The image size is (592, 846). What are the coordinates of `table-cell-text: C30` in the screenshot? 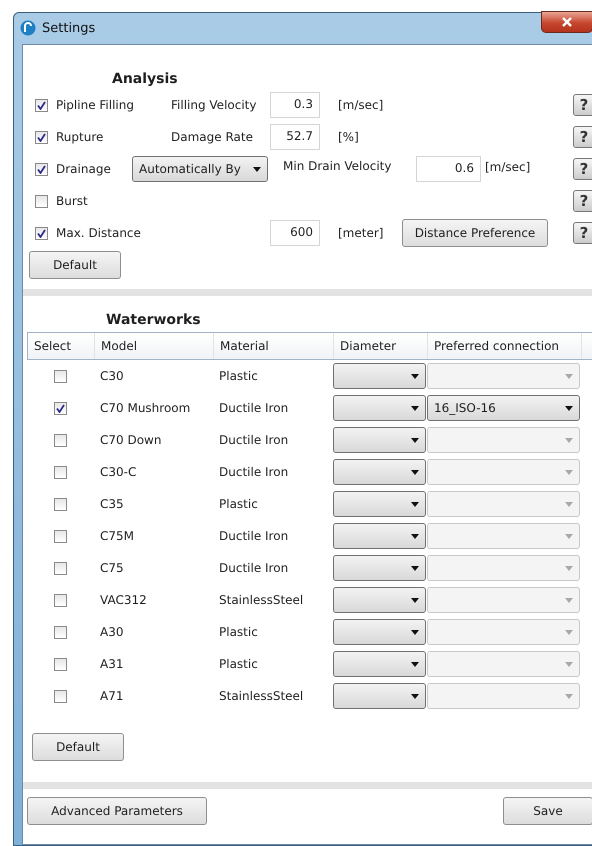 It's located at (112, 376).